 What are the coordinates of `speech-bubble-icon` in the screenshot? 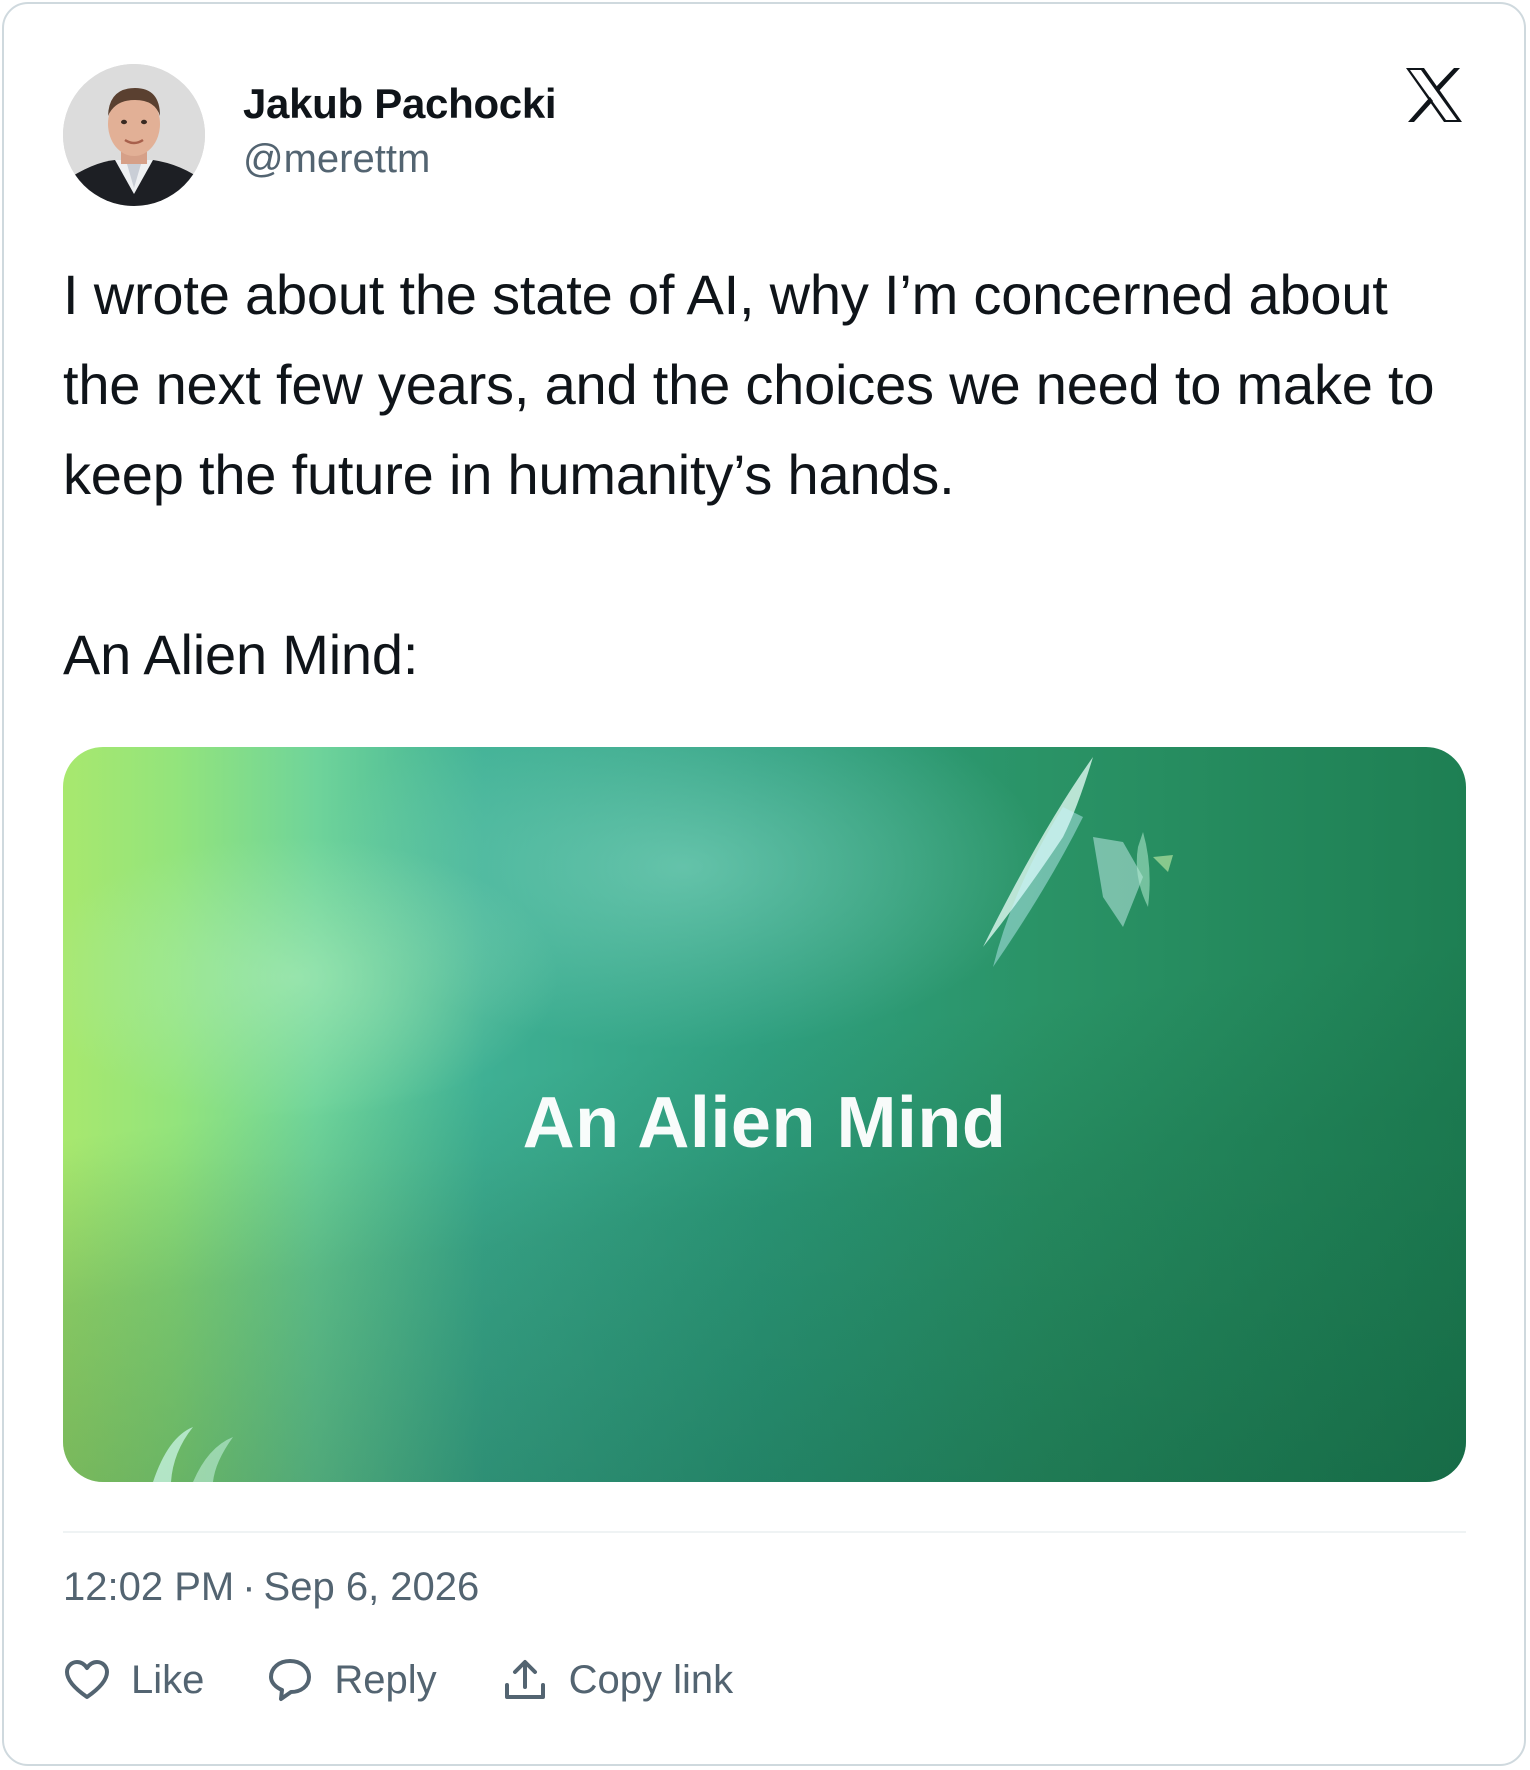 It's located at (290, 1680).